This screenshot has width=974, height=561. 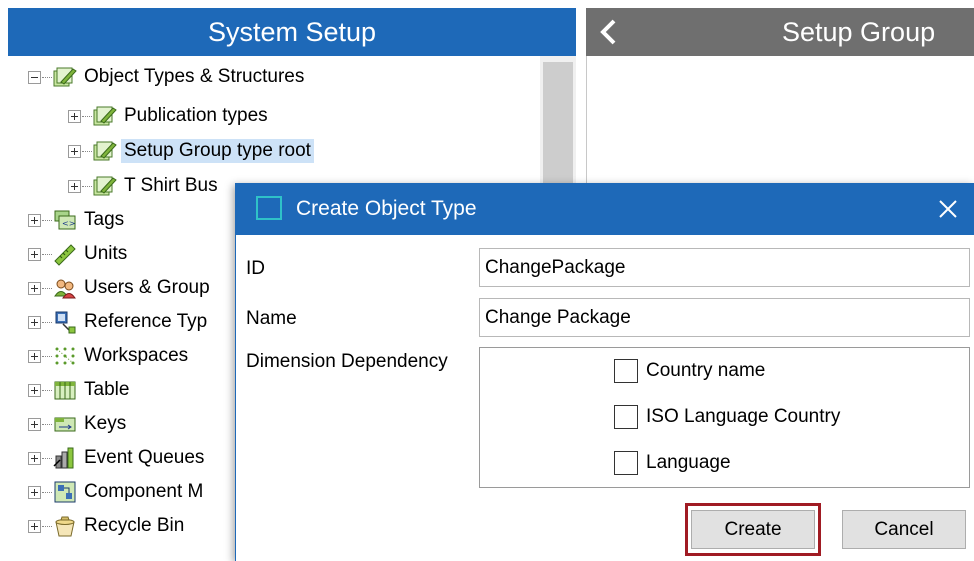 I want to click on keys-icon, so click(x=65, y=424).